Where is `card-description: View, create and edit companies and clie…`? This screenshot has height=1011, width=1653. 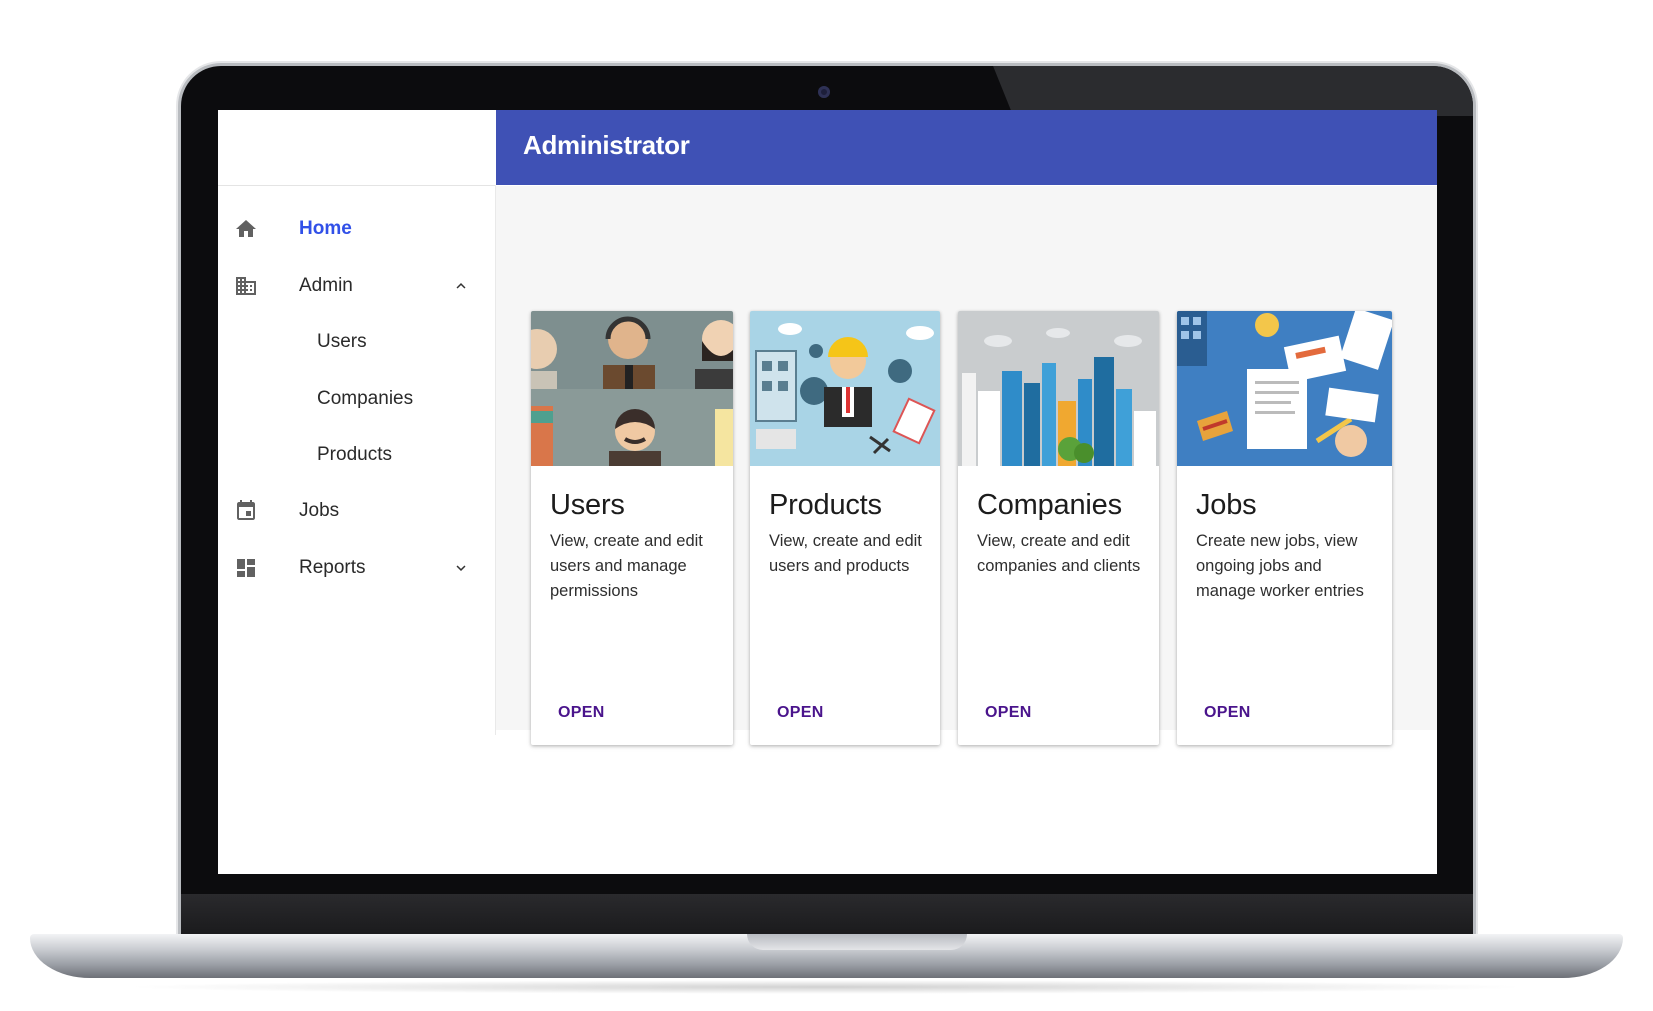
card-description: View, create and edit companies and clie… is located at coordinates (1059, 553).